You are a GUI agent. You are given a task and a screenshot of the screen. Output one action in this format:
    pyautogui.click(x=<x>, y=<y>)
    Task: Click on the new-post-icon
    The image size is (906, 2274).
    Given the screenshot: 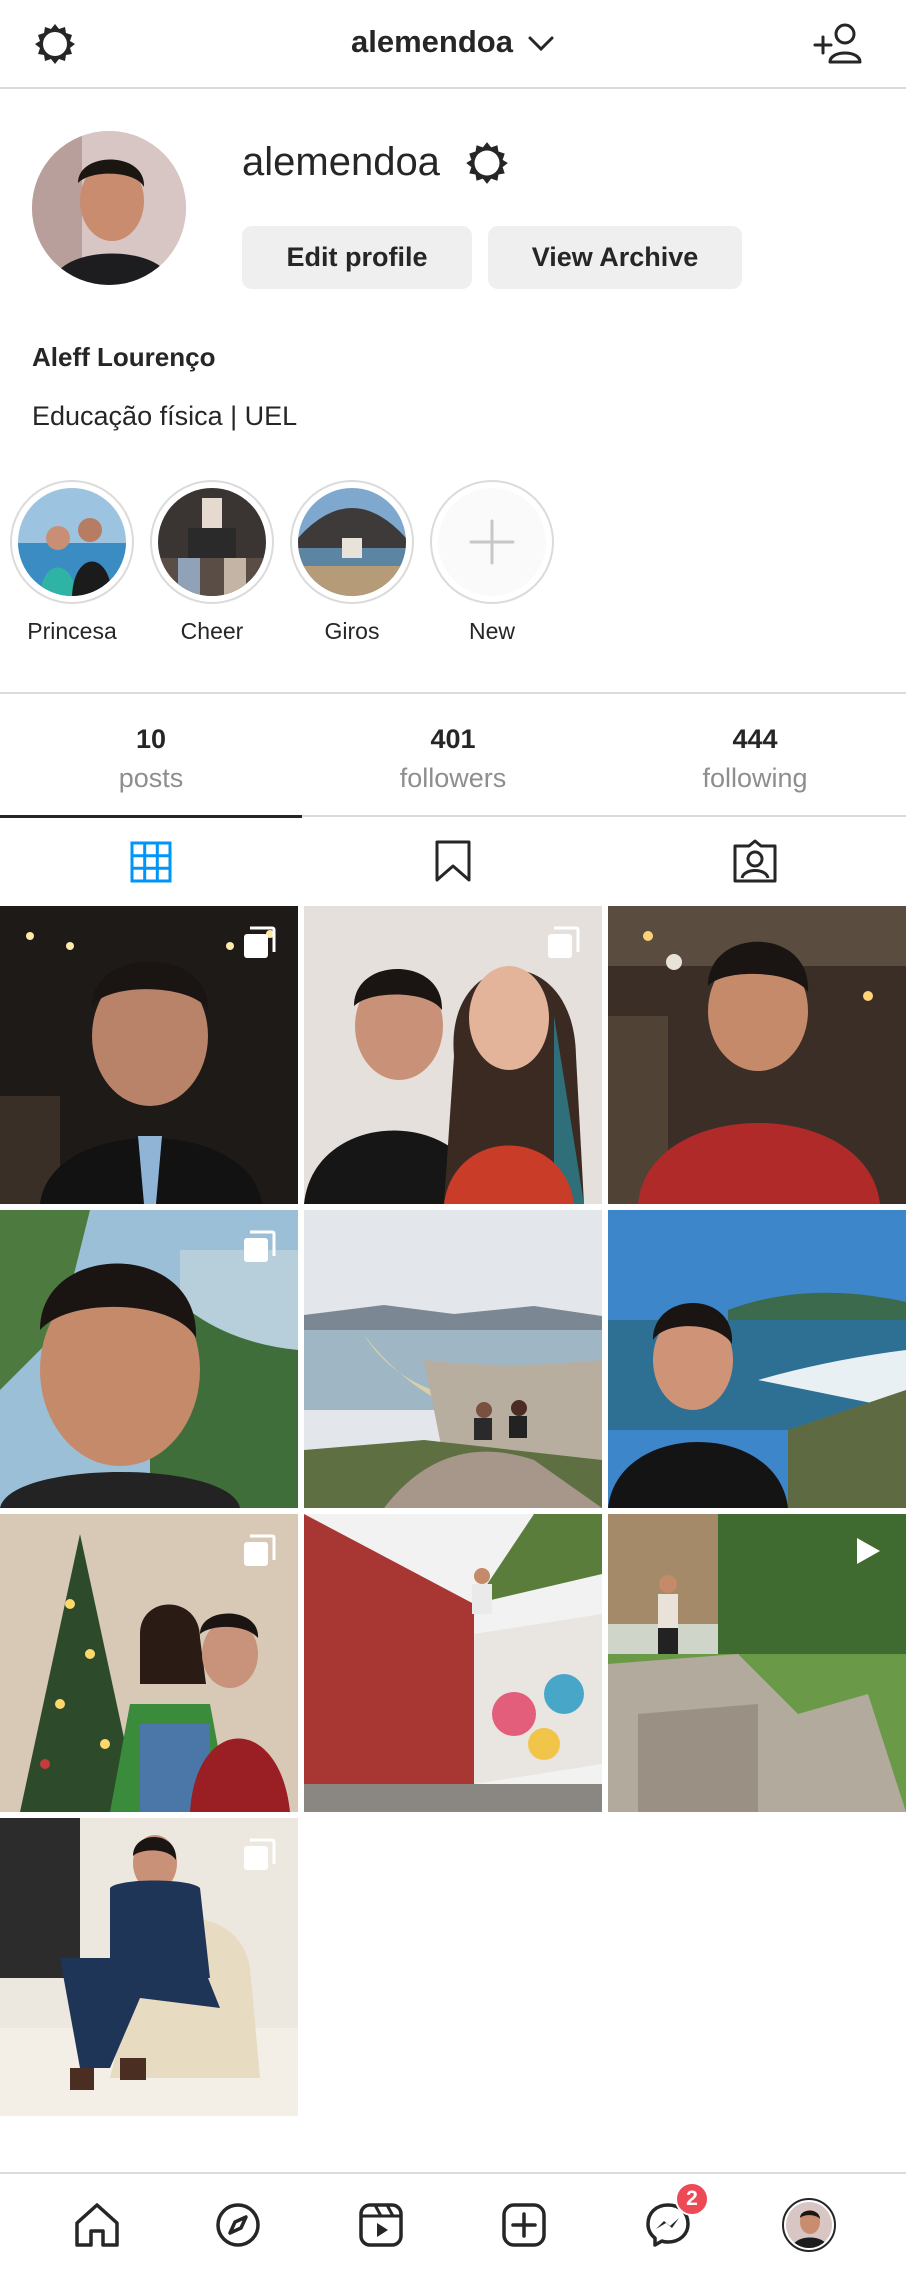 What is the action you would take?
    pyautogui.click(x=524, y=2225)
    